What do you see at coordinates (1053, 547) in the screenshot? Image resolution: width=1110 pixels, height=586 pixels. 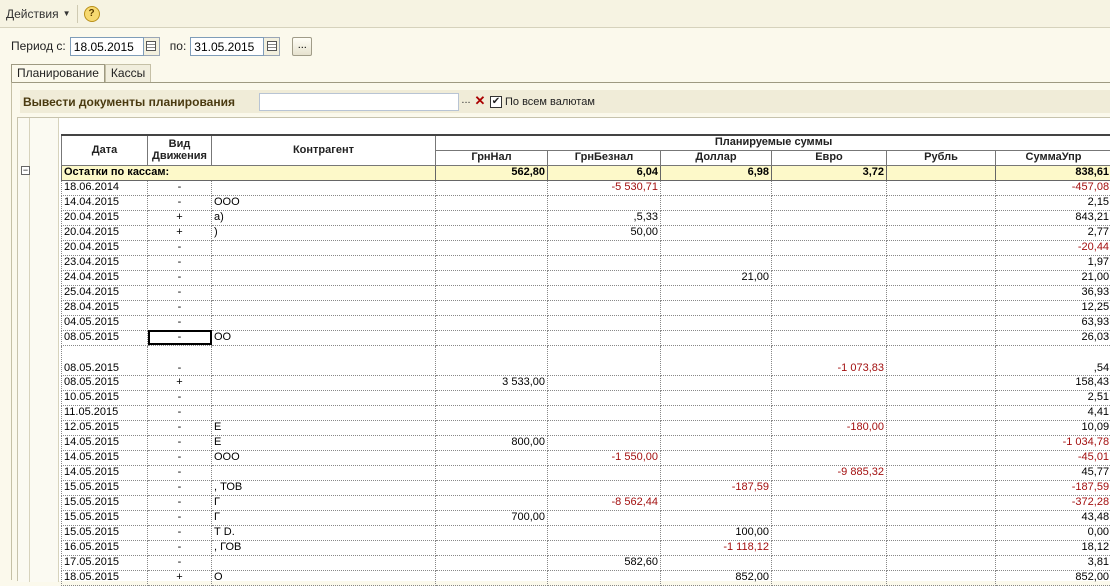 I see `cell-total: 18,12` at bounding box center [1053, 547].